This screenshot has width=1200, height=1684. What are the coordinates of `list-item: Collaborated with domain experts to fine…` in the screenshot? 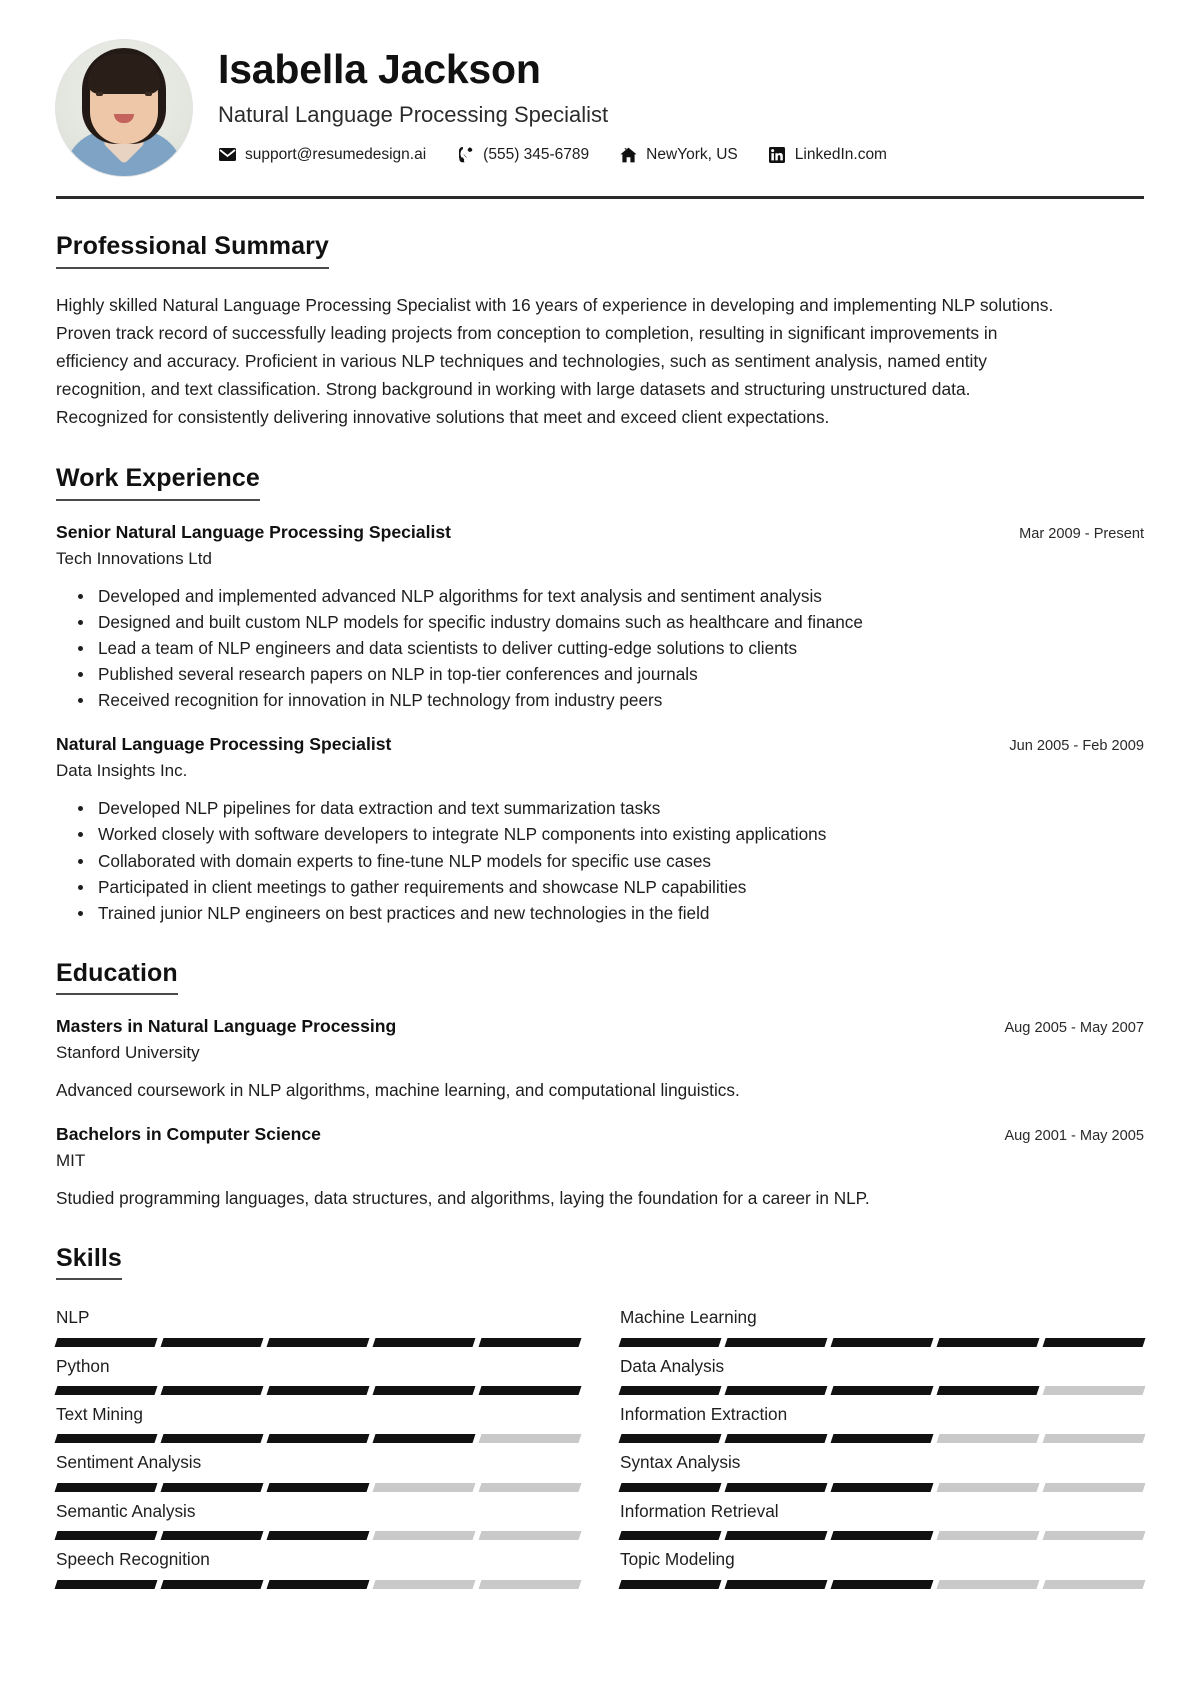 It's located at (611, 861).